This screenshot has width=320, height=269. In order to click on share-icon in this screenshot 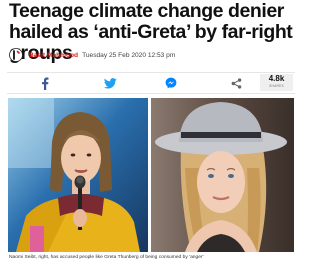, I will do `click(236, 83)`.